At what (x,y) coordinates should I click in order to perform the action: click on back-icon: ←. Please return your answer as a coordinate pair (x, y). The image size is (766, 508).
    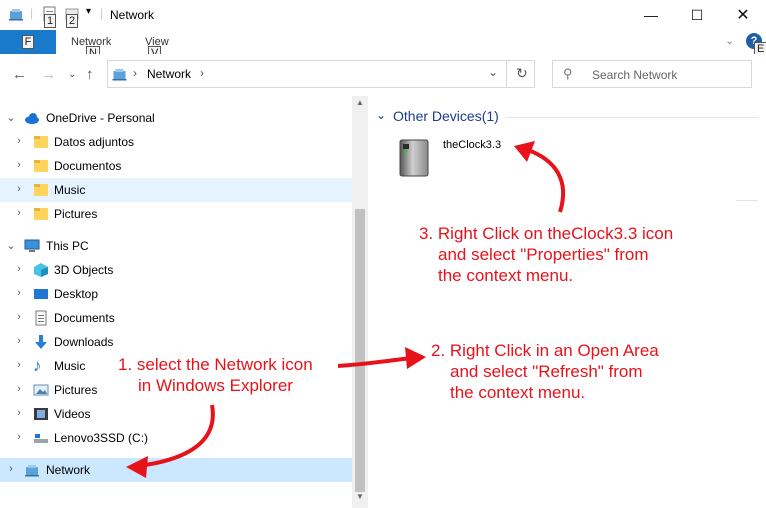
    Looking at the image, I should click on (19, 74).